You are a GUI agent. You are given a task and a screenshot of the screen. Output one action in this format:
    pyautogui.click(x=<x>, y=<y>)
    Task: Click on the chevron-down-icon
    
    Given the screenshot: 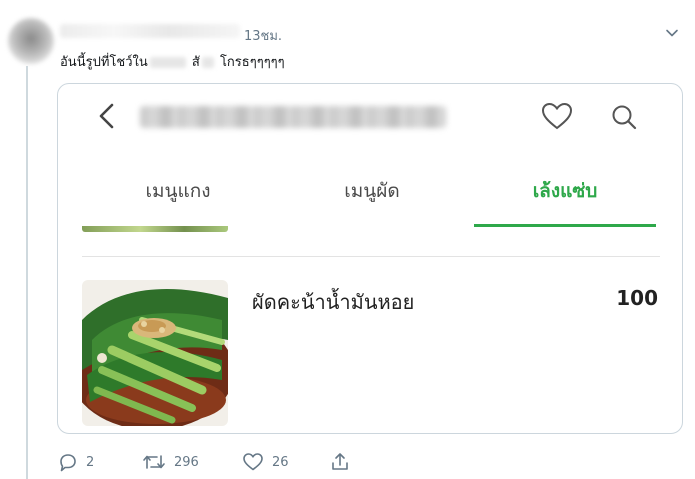 What is the action you would take?
    pyautogui.click(x=672, y=33)
    